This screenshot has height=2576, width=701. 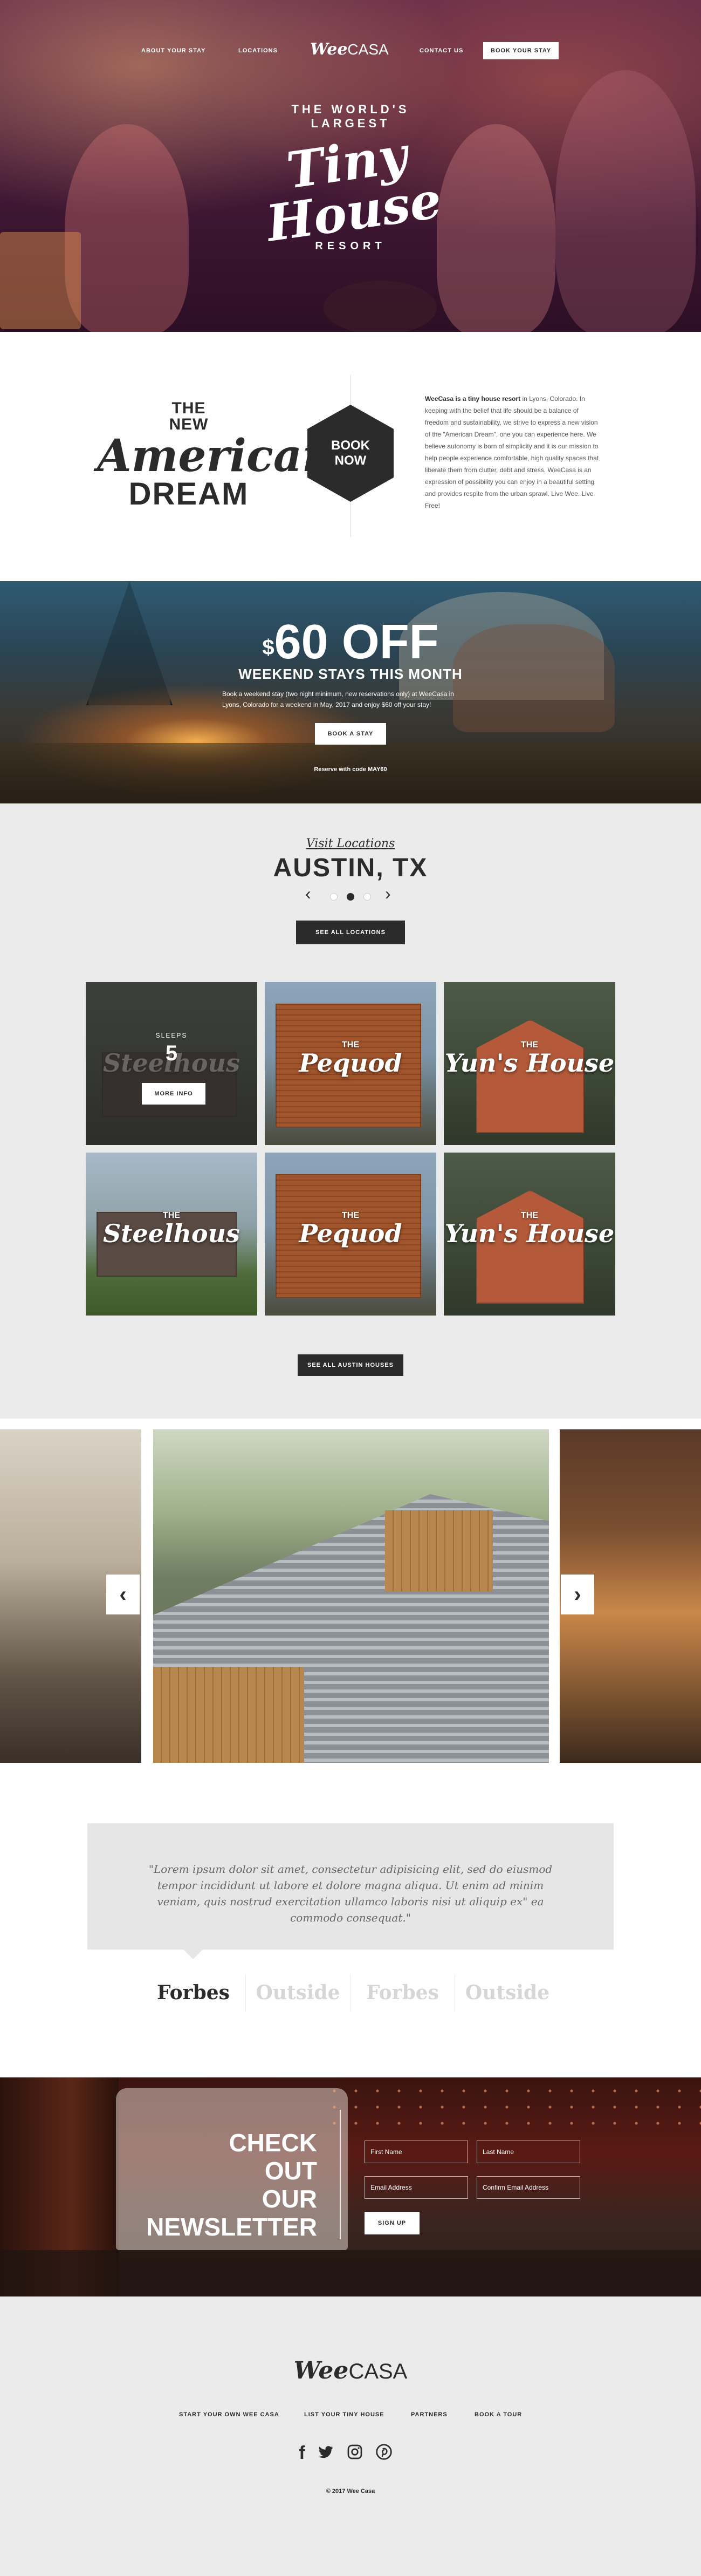 What do you see at coordinates (528, 2152) in the screenshot?
I see `last-name-field: Last Name` at bounding box center [528, 2152].